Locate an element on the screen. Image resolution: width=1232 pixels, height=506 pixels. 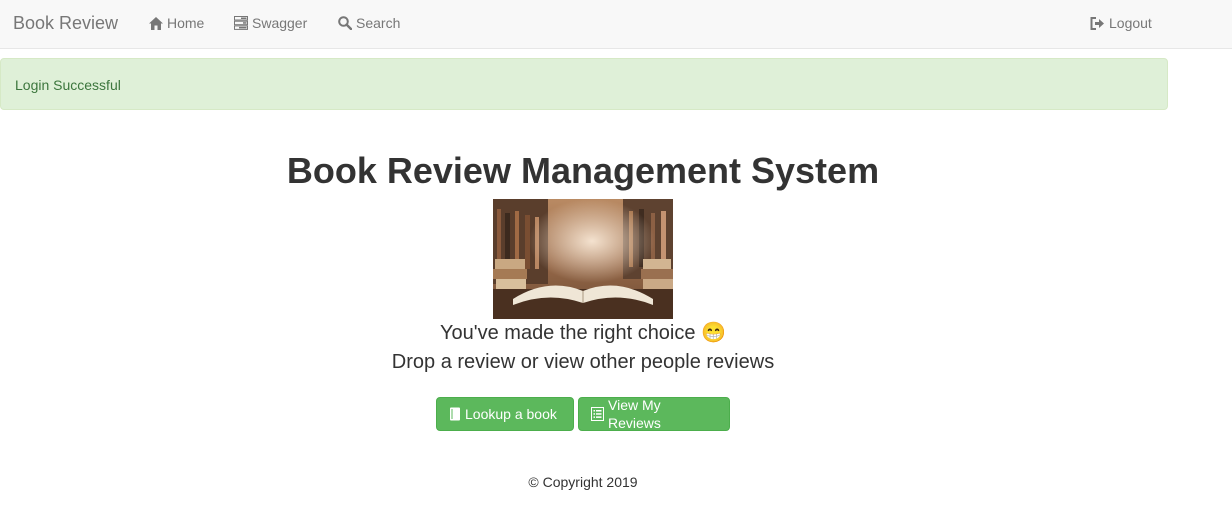
lookup-book-button: Lookup a book is located at coordinates (505, 414).